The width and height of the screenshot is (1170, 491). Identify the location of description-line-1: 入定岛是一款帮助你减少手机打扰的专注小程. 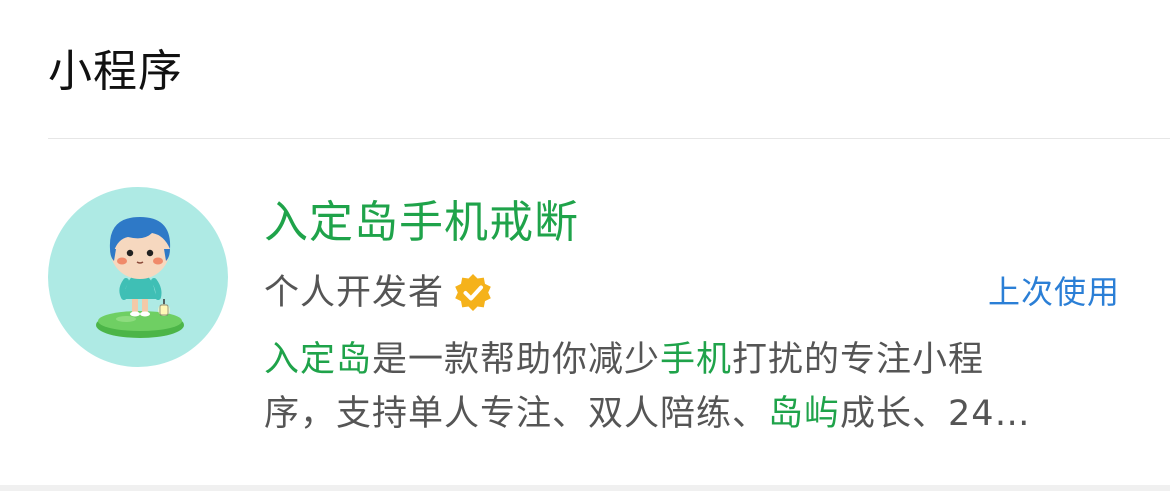
(689, 360).